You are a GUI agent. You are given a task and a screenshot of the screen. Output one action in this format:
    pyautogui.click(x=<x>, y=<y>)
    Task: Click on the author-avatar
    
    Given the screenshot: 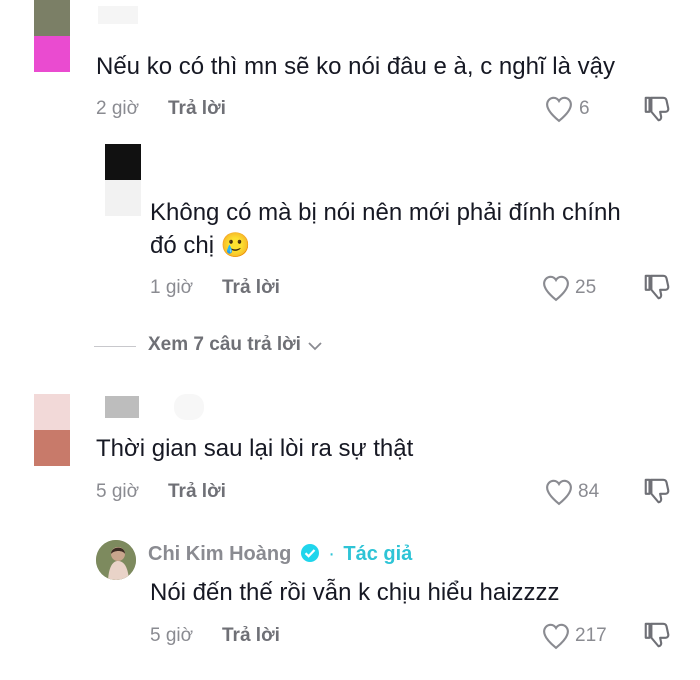 What is the action you would take?
    pyautogui.click(x=116, y=560)
    